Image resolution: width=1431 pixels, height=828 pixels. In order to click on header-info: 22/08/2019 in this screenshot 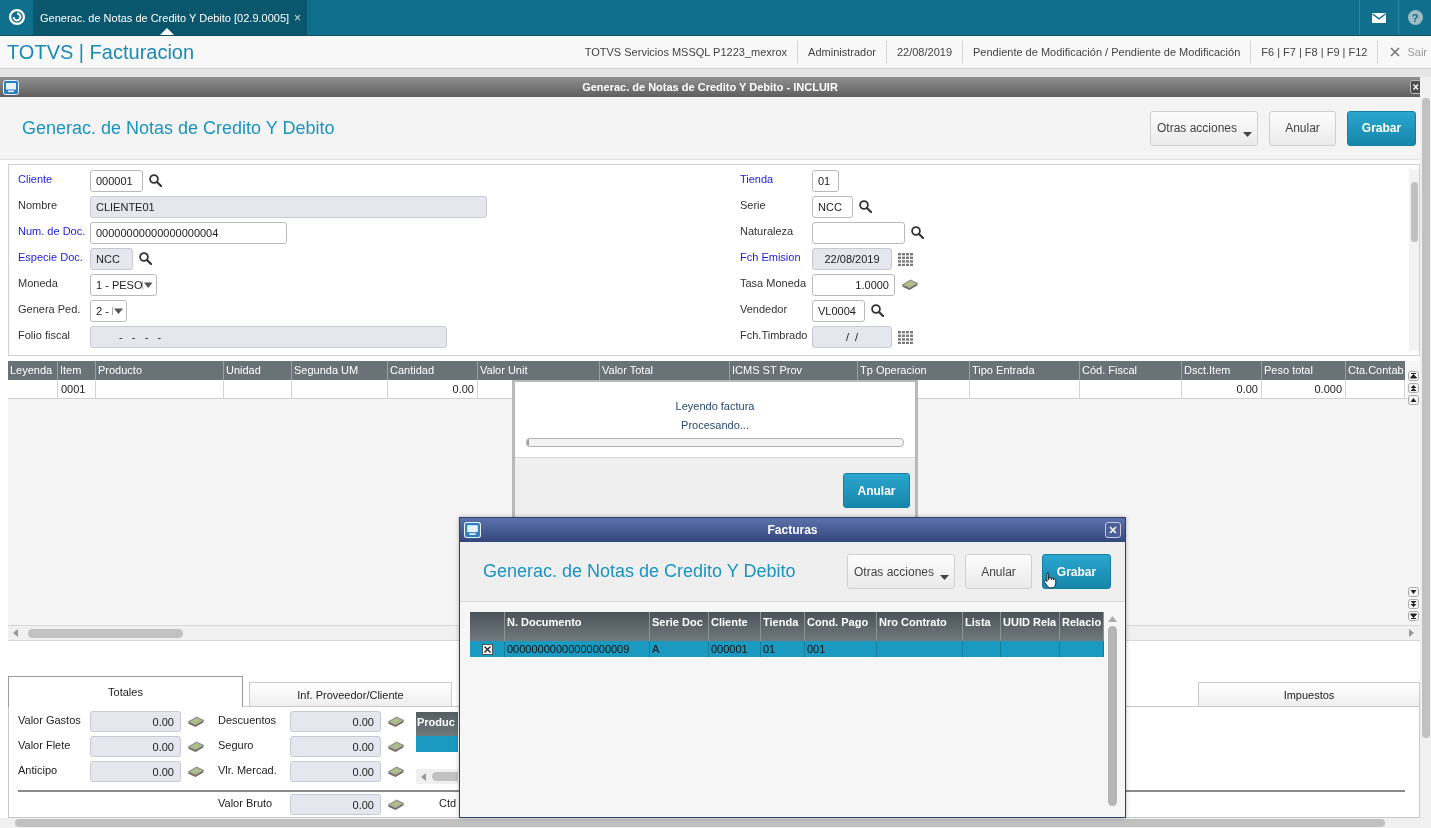, I will do `click(923, 52)`.